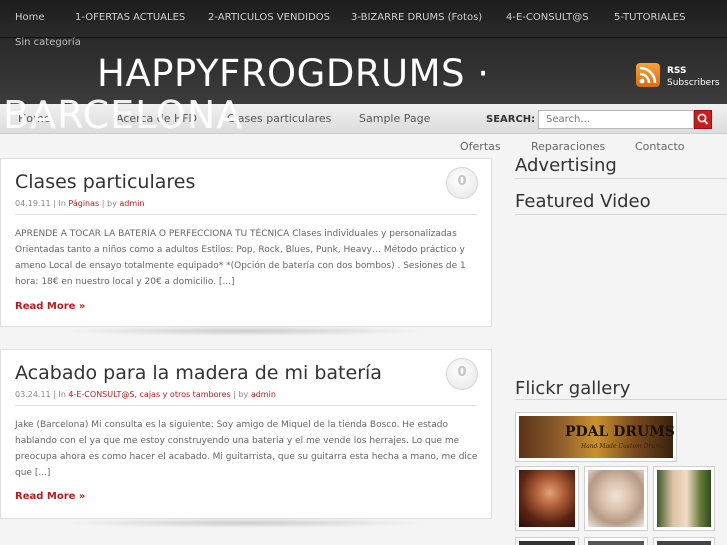 The image size is (727, 545). What do you see at coordinates (660, 146) in the screenshot?
I see `nav-contacto: Contacto` at bounding box center [660, 146].